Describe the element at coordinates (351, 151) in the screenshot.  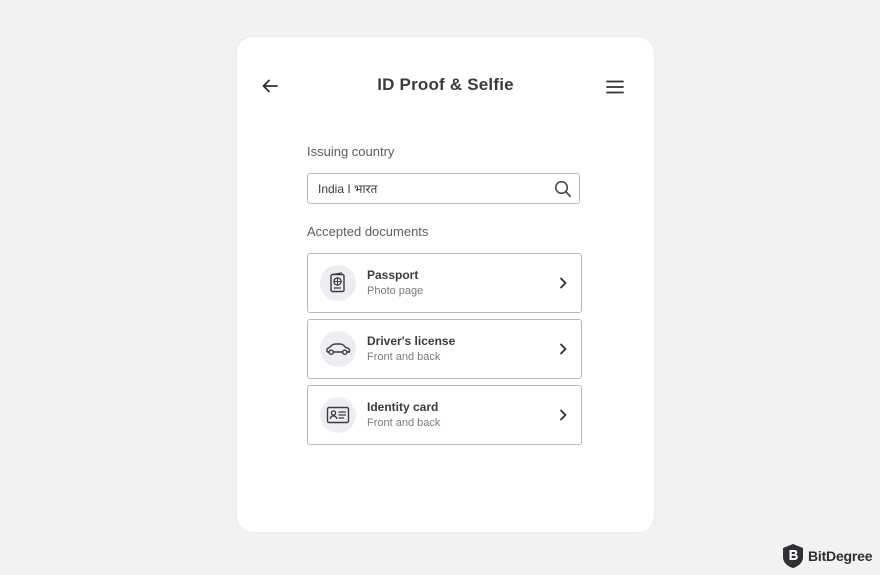
I see `issuing-country-label: Issuing country` at that location.